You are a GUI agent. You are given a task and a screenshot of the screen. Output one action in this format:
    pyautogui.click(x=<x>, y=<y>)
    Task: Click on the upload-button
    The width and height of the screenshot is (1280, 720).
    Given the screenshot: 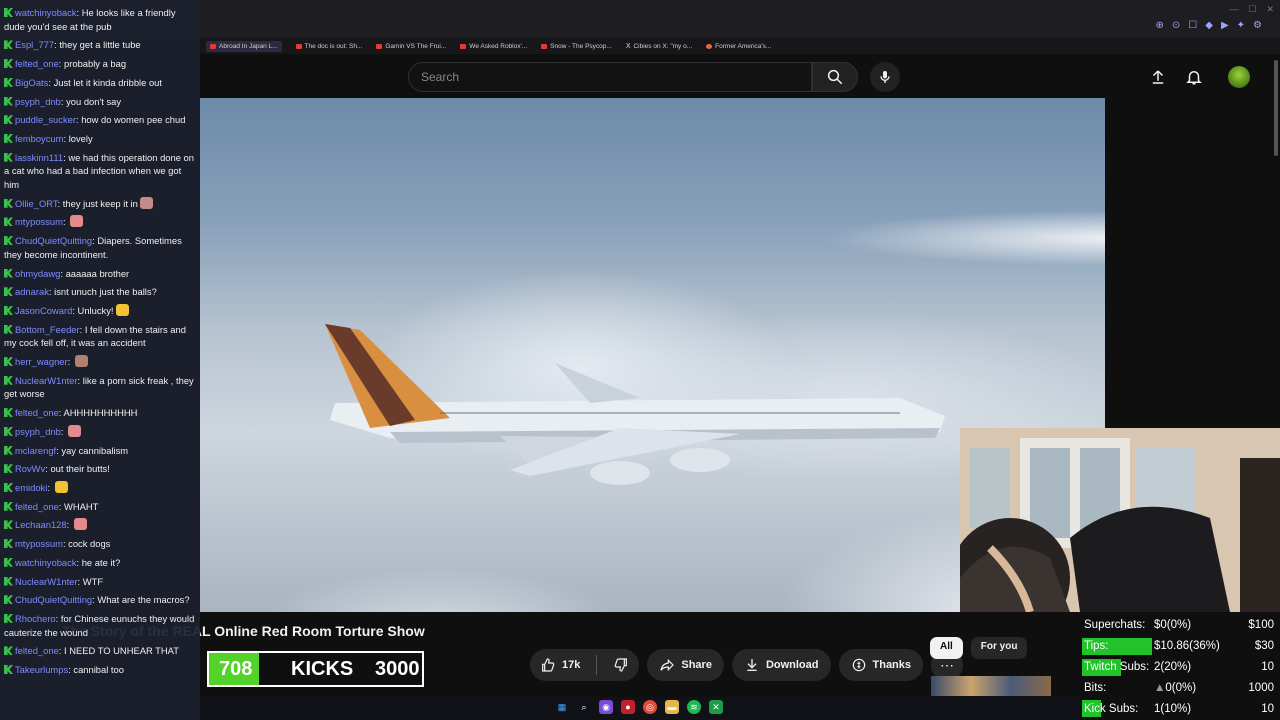 What is the action you would take?
    pyautogui.click(x=1158, y=77)
    